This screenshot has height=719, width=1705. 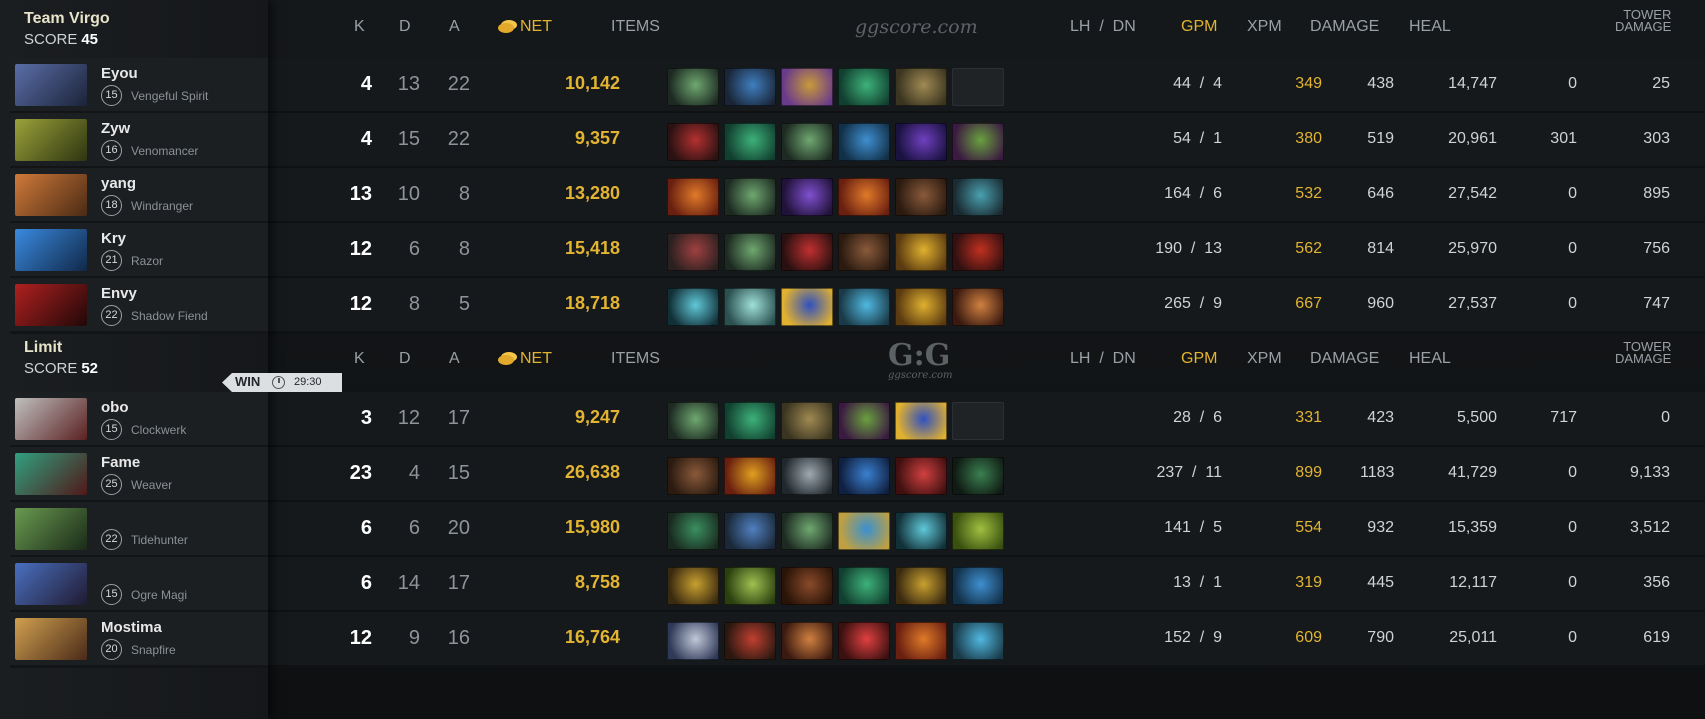 What do you see at coordinates (113, 238) in the screenshot?
I see `player-name: Kry` at bounding box center [113, 238].